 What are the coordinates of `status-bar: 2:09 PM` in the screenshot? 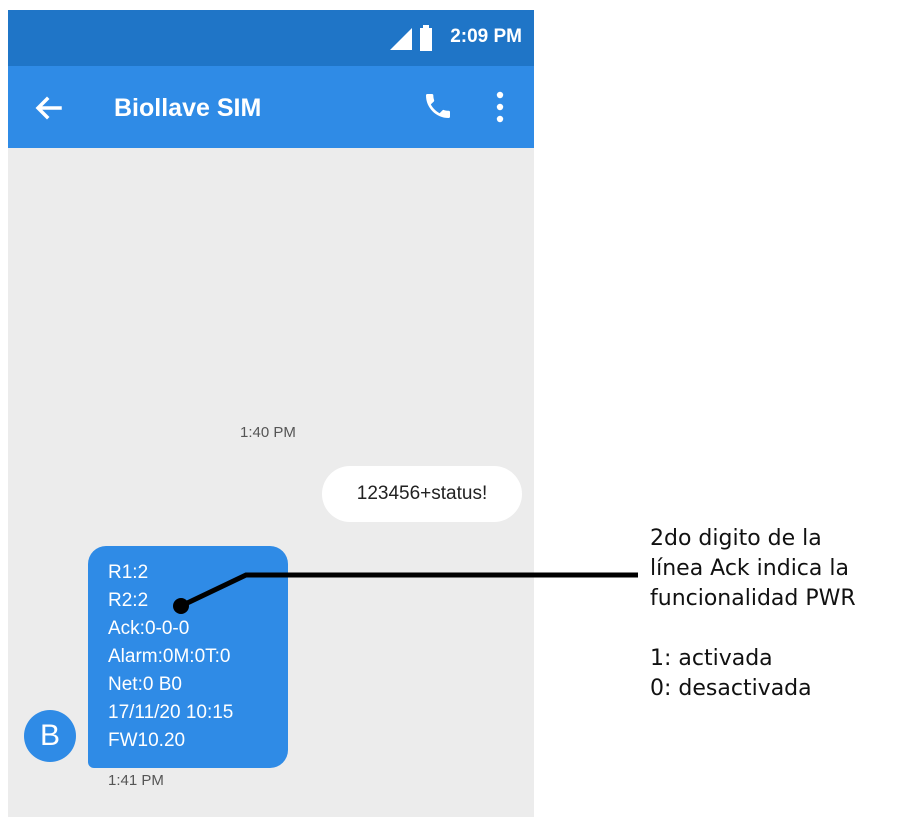 It's located at (271, 38).